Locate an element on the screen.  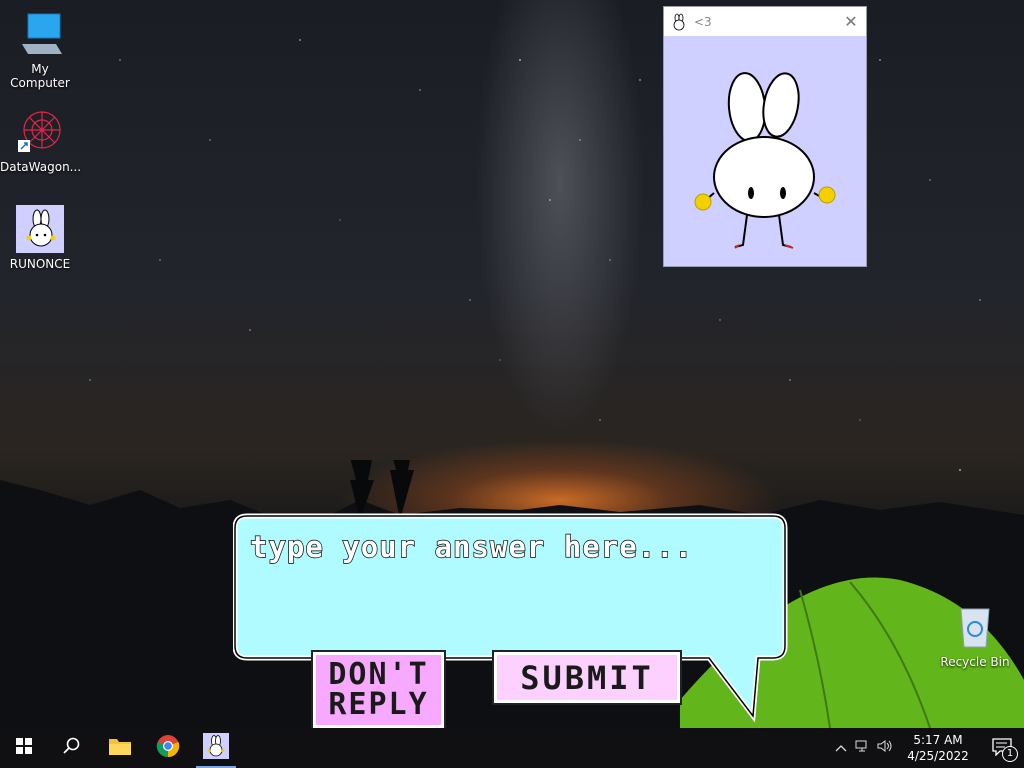
submit-label: SUBMIT is located at coordinates (587, 677).